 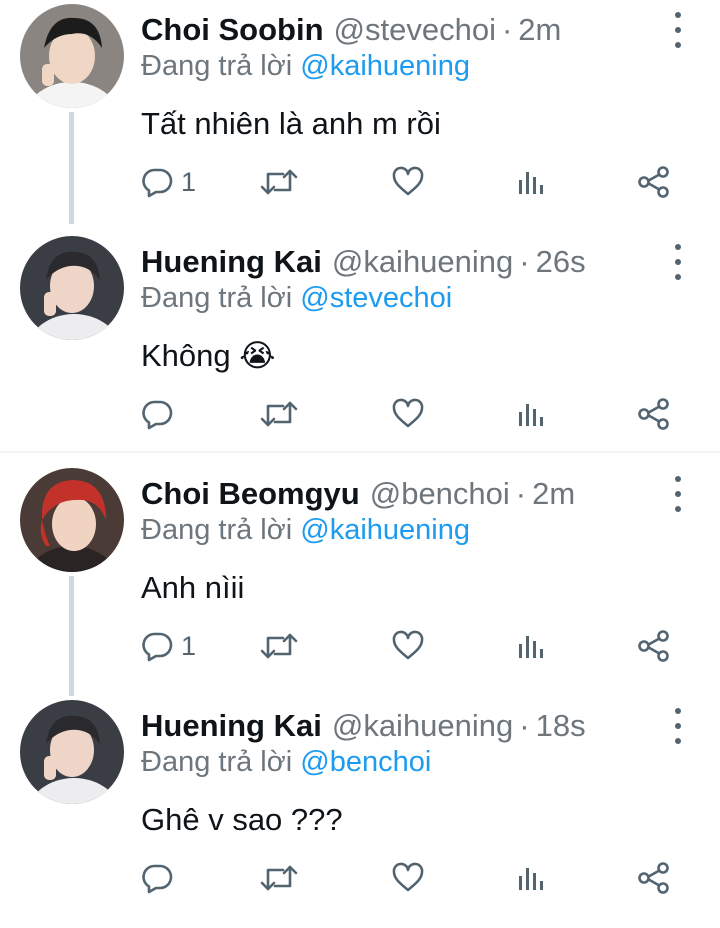 I want to click on display-name: Choi Soobin, so click(x=232, y=30).